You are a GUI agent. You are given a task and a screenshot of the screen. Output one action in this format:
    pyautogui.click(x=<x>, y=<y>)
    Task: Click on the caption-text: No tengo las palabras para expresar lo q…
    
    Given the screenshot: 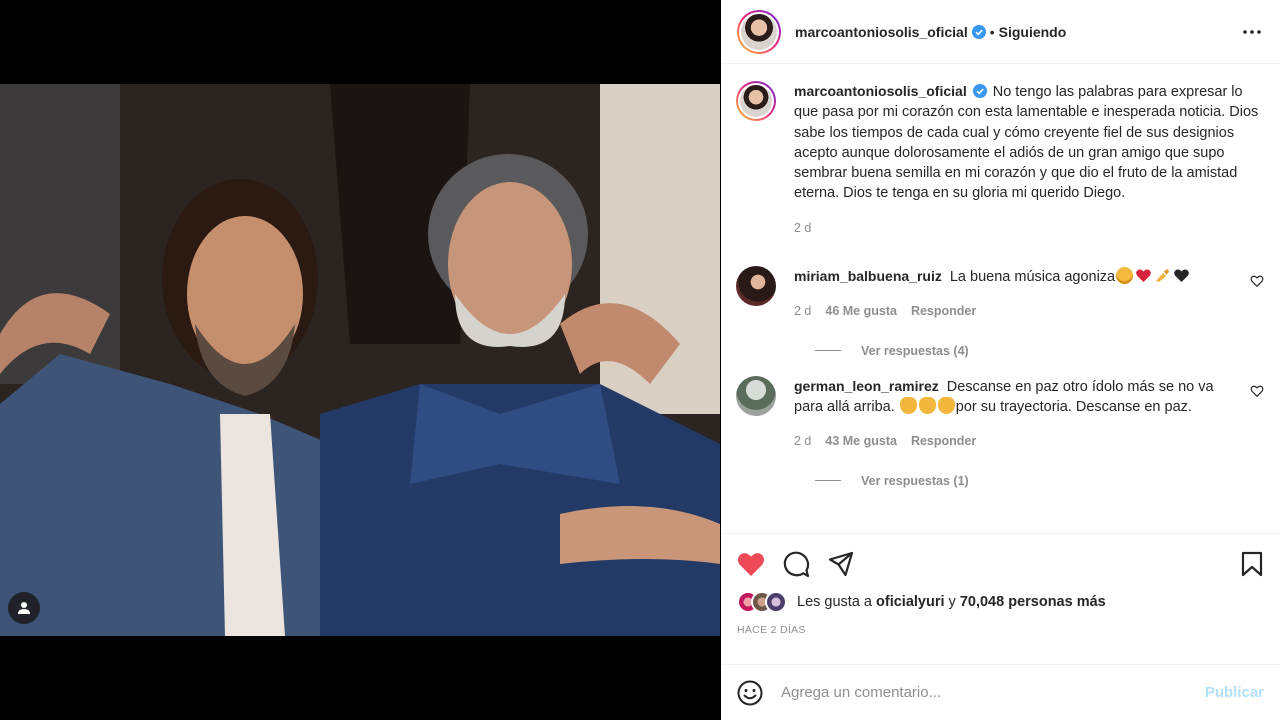 What is the action you would take?
    pyautogui.click(x=1026, y=143)
    